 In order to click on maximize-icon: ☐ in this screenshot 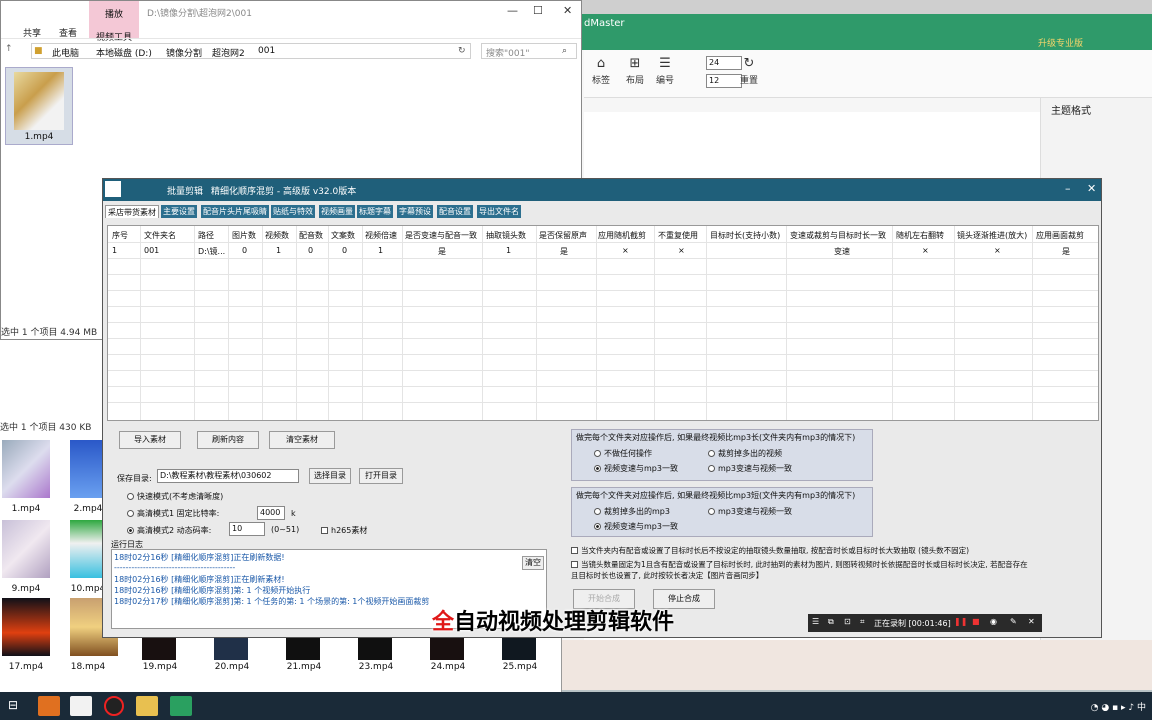, I will do `click(538, 10)`.